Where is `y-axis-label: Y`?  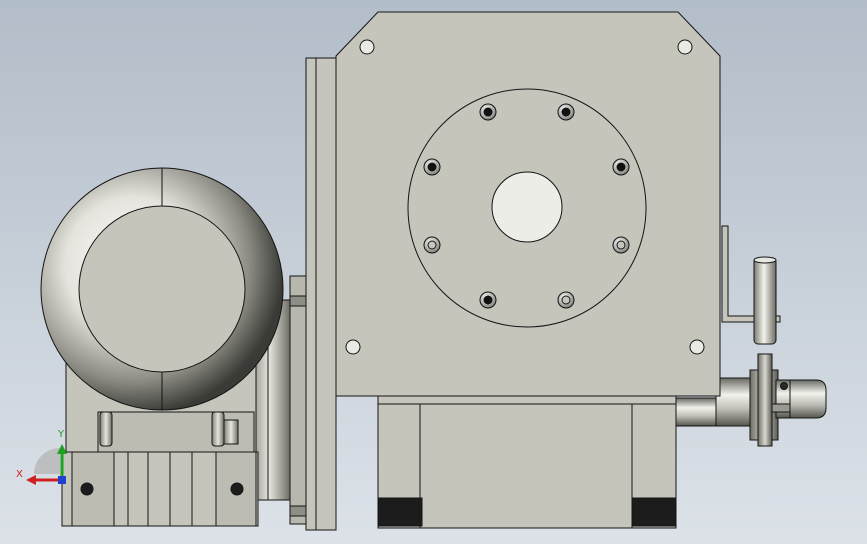 y-axis-label: Y is located at coordinates (61, 434).